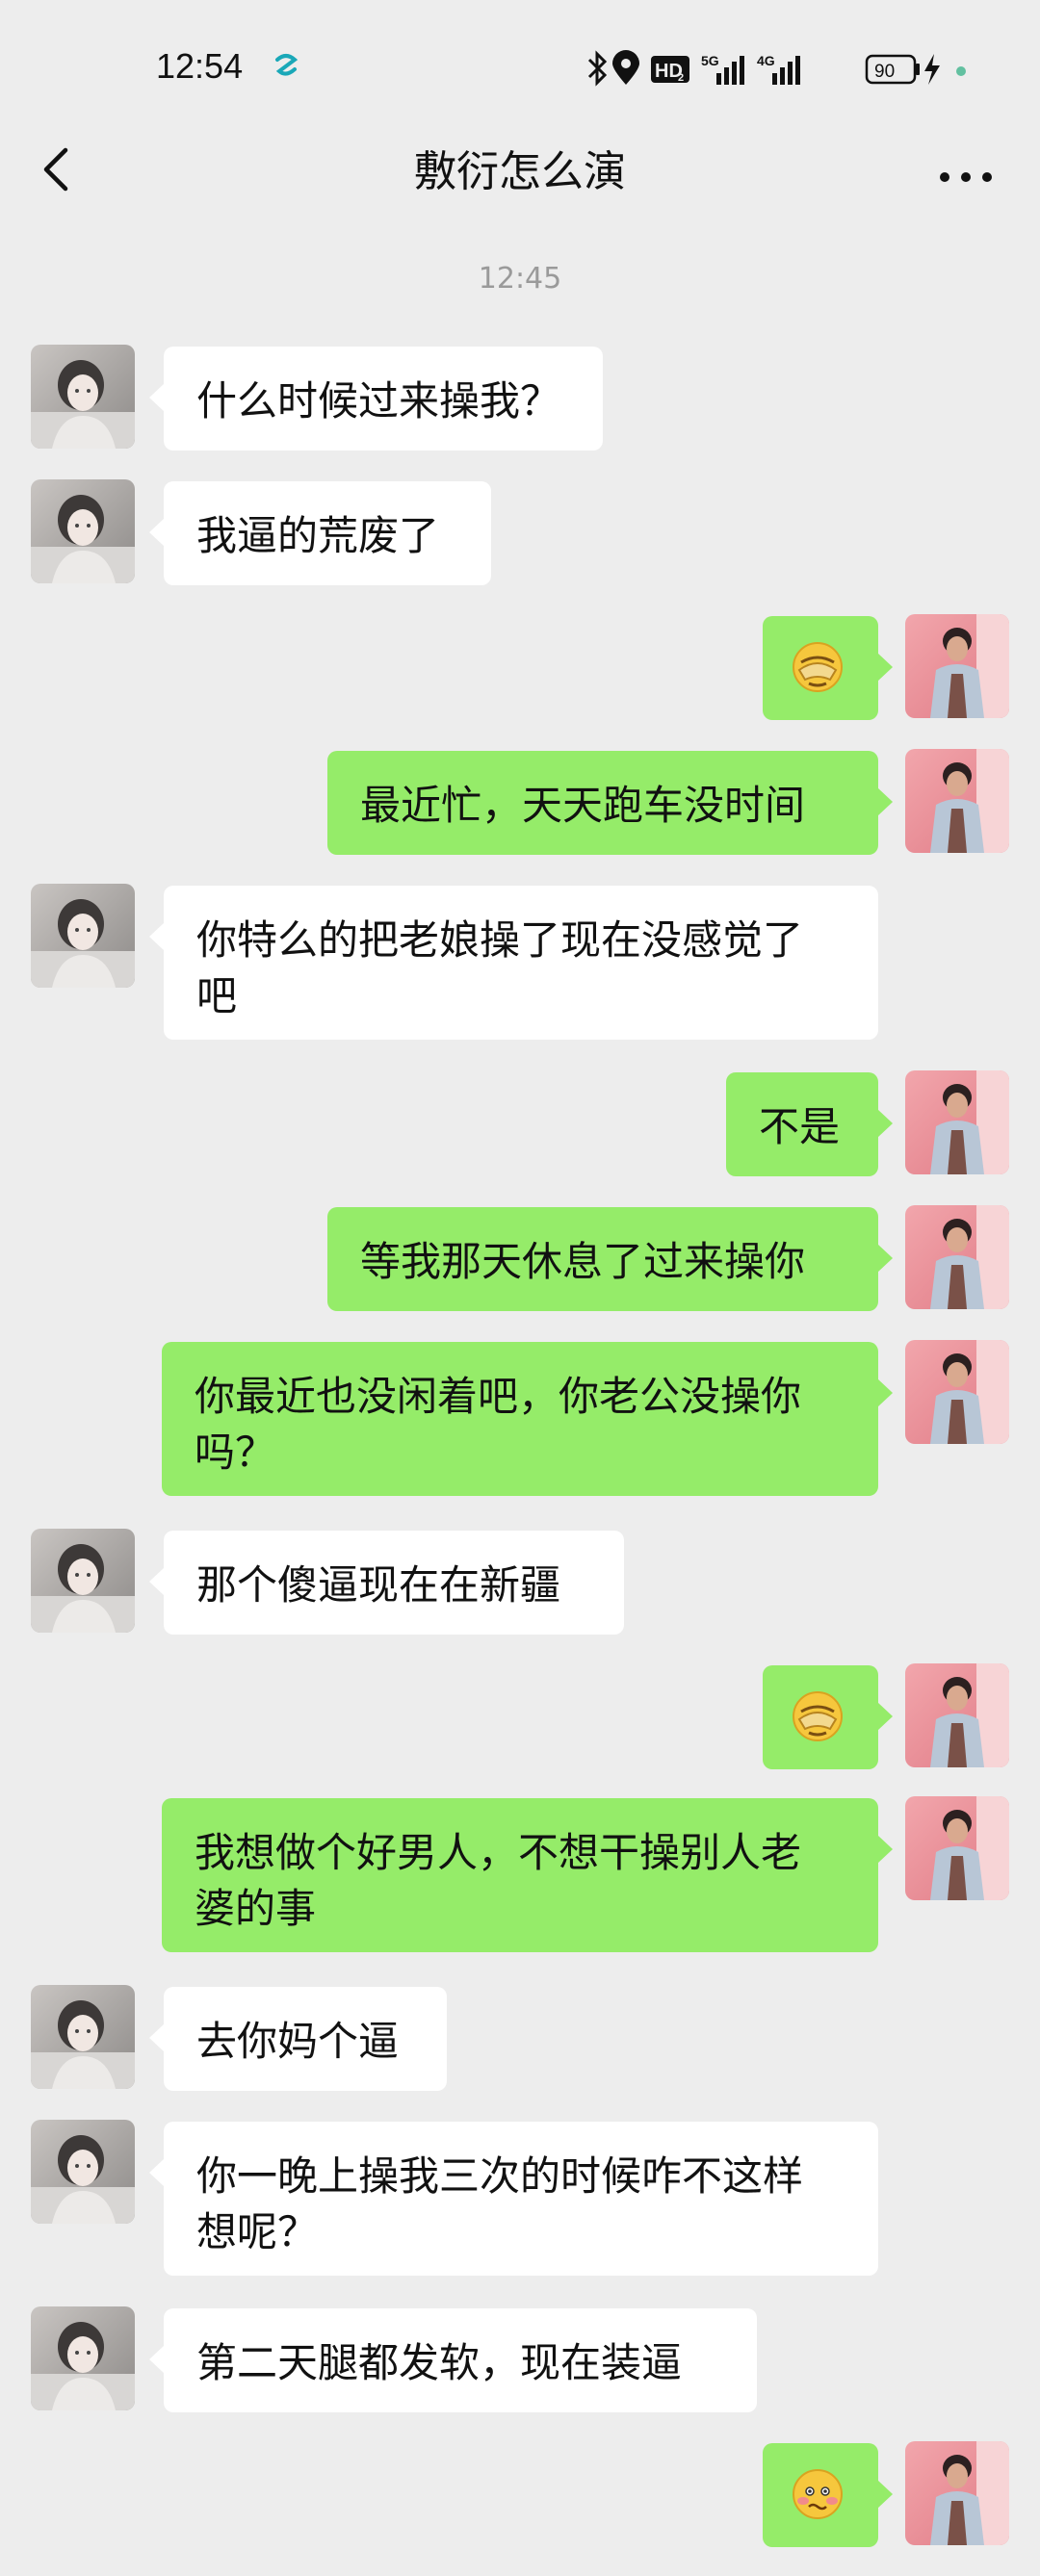 Image resolution: width=1040 pixels, height=2576 pixels. Describe the element at coordinates (961, 71) in the screenshot. I see `notification-dot` at that location.